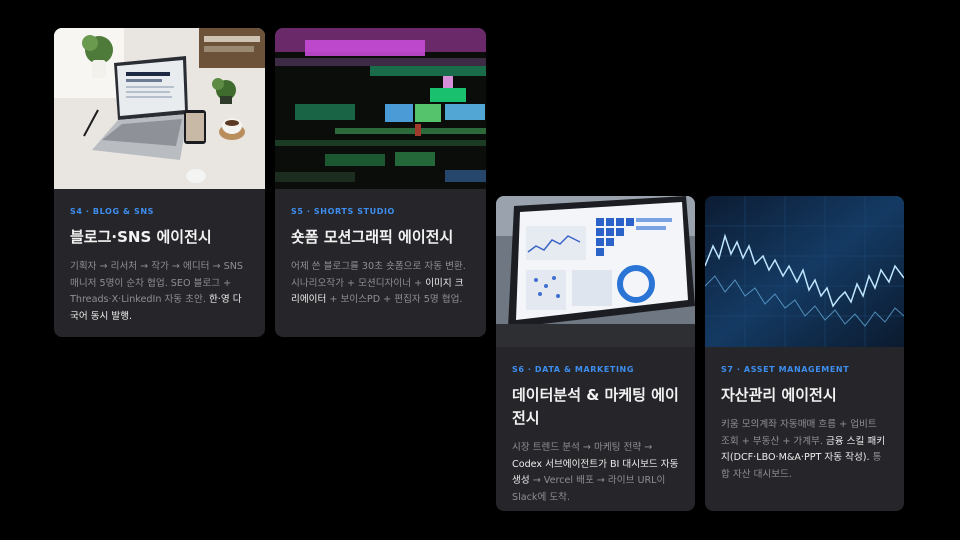  Describe the element at coordinates (804, 271) in the screenshot. I see `stock-chart-image` at that location.